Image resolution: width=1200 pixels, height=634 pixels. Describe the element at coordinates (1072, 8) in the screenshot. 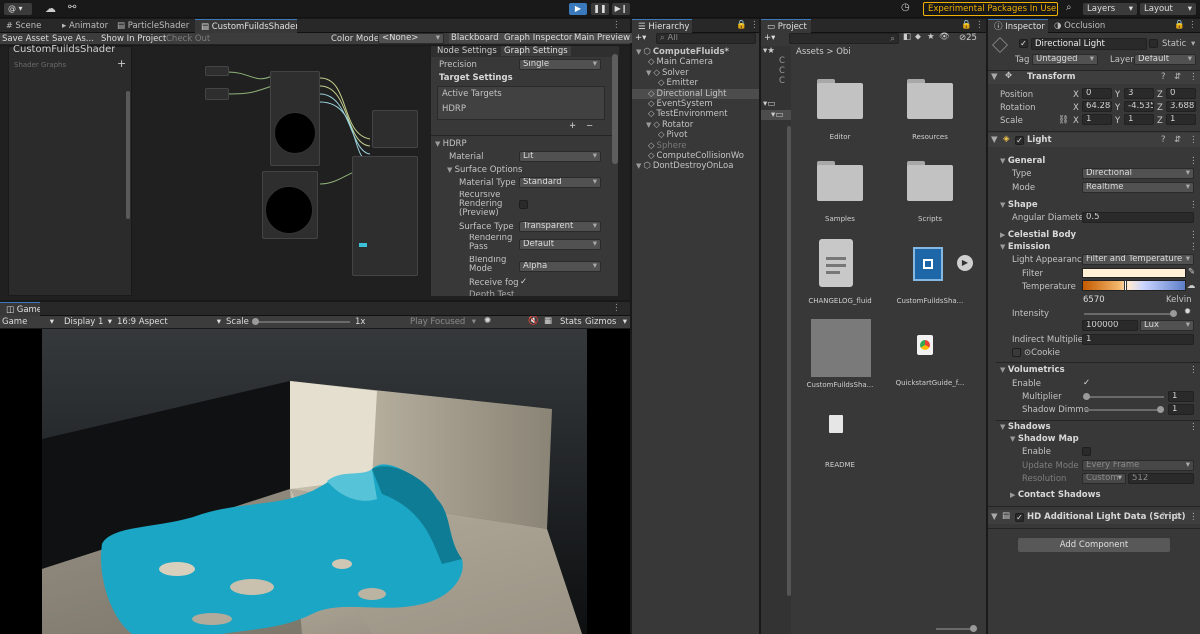

I see `search-icon: ⌕` at that location.